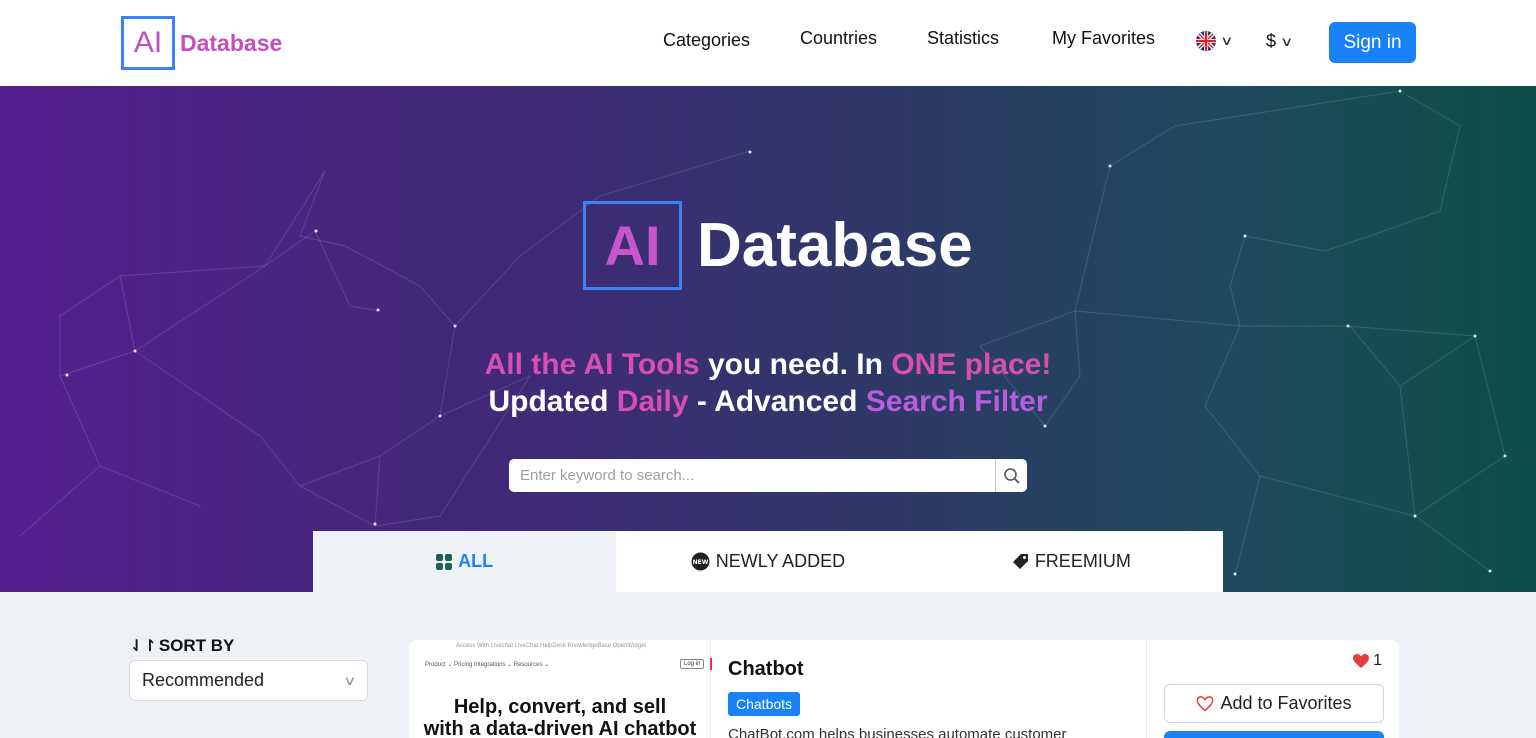  Describe the element at coordinates (1205, 703) in the screenshot. I see `heart-outline-icon` at that location.